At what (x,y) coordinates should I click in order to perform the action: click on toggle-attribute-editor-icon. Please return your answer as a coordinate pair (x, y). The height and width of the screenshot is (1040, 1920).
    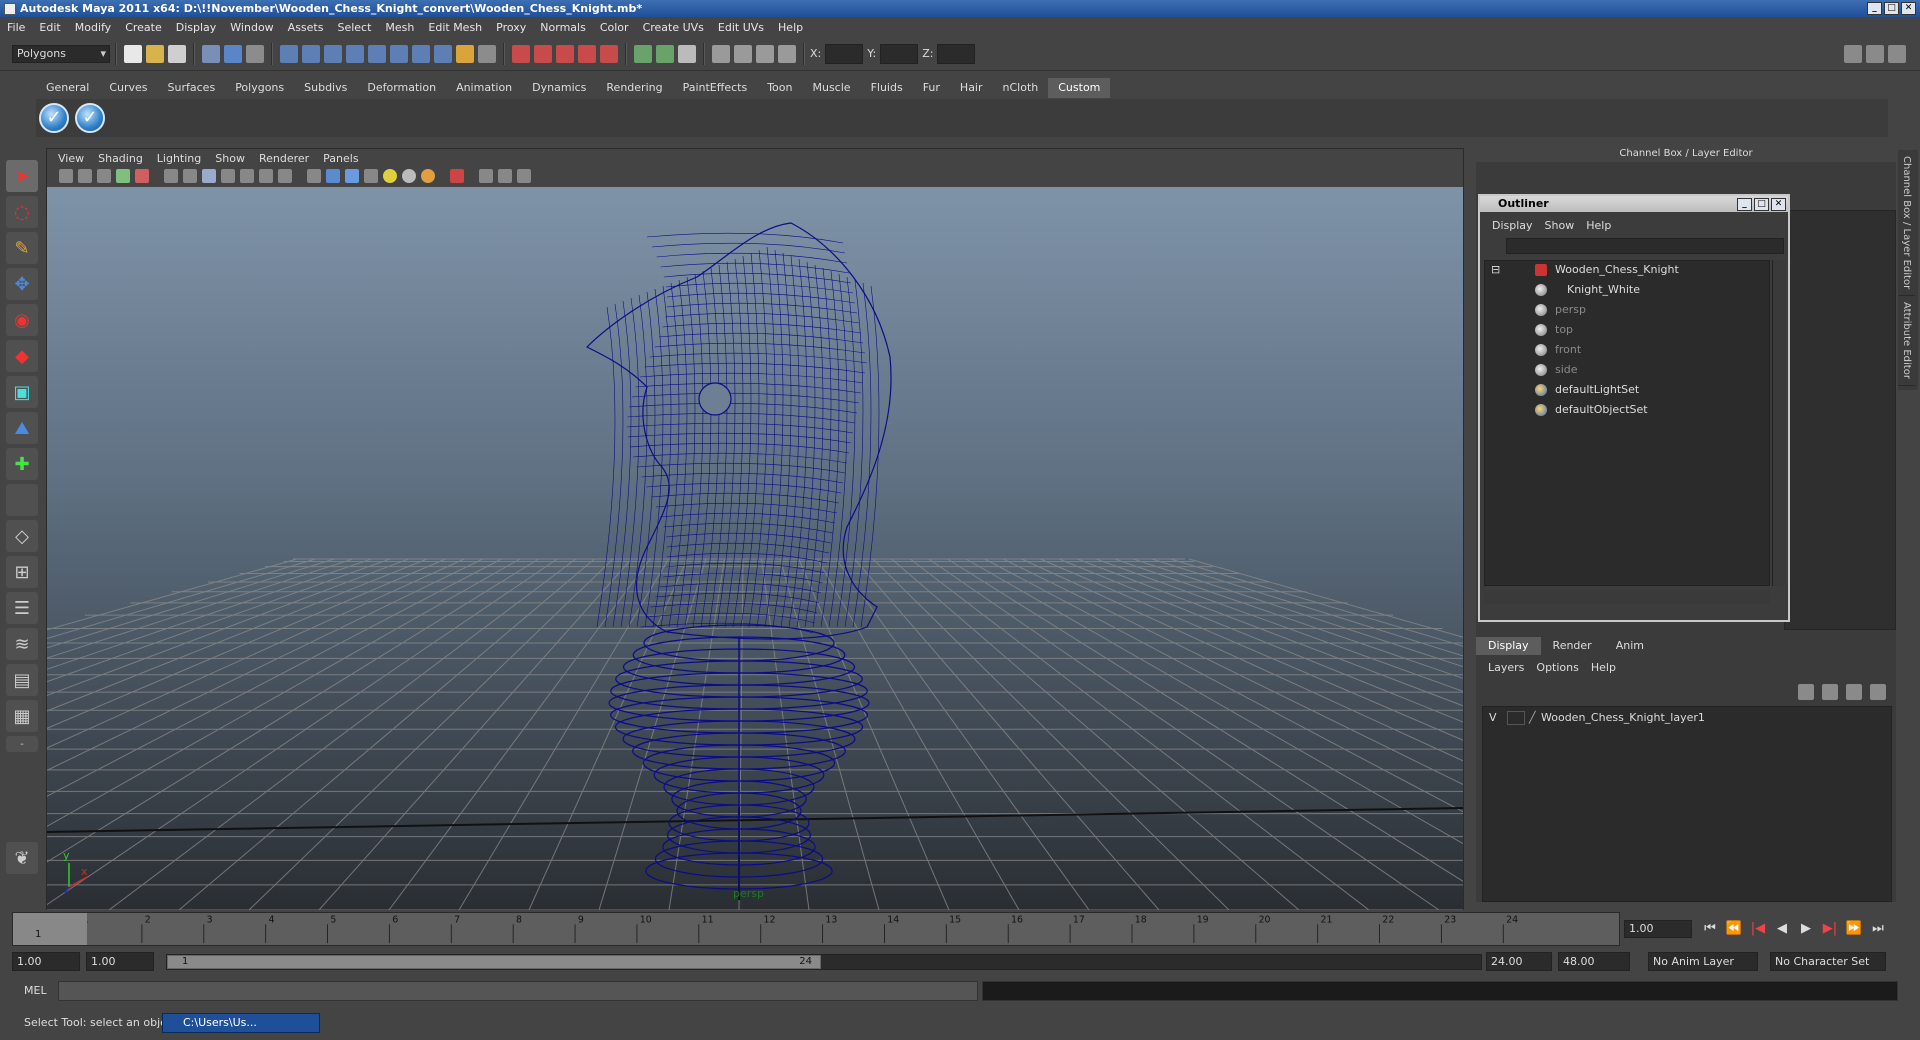
    Looking at the image, I should click on (1853, 53).